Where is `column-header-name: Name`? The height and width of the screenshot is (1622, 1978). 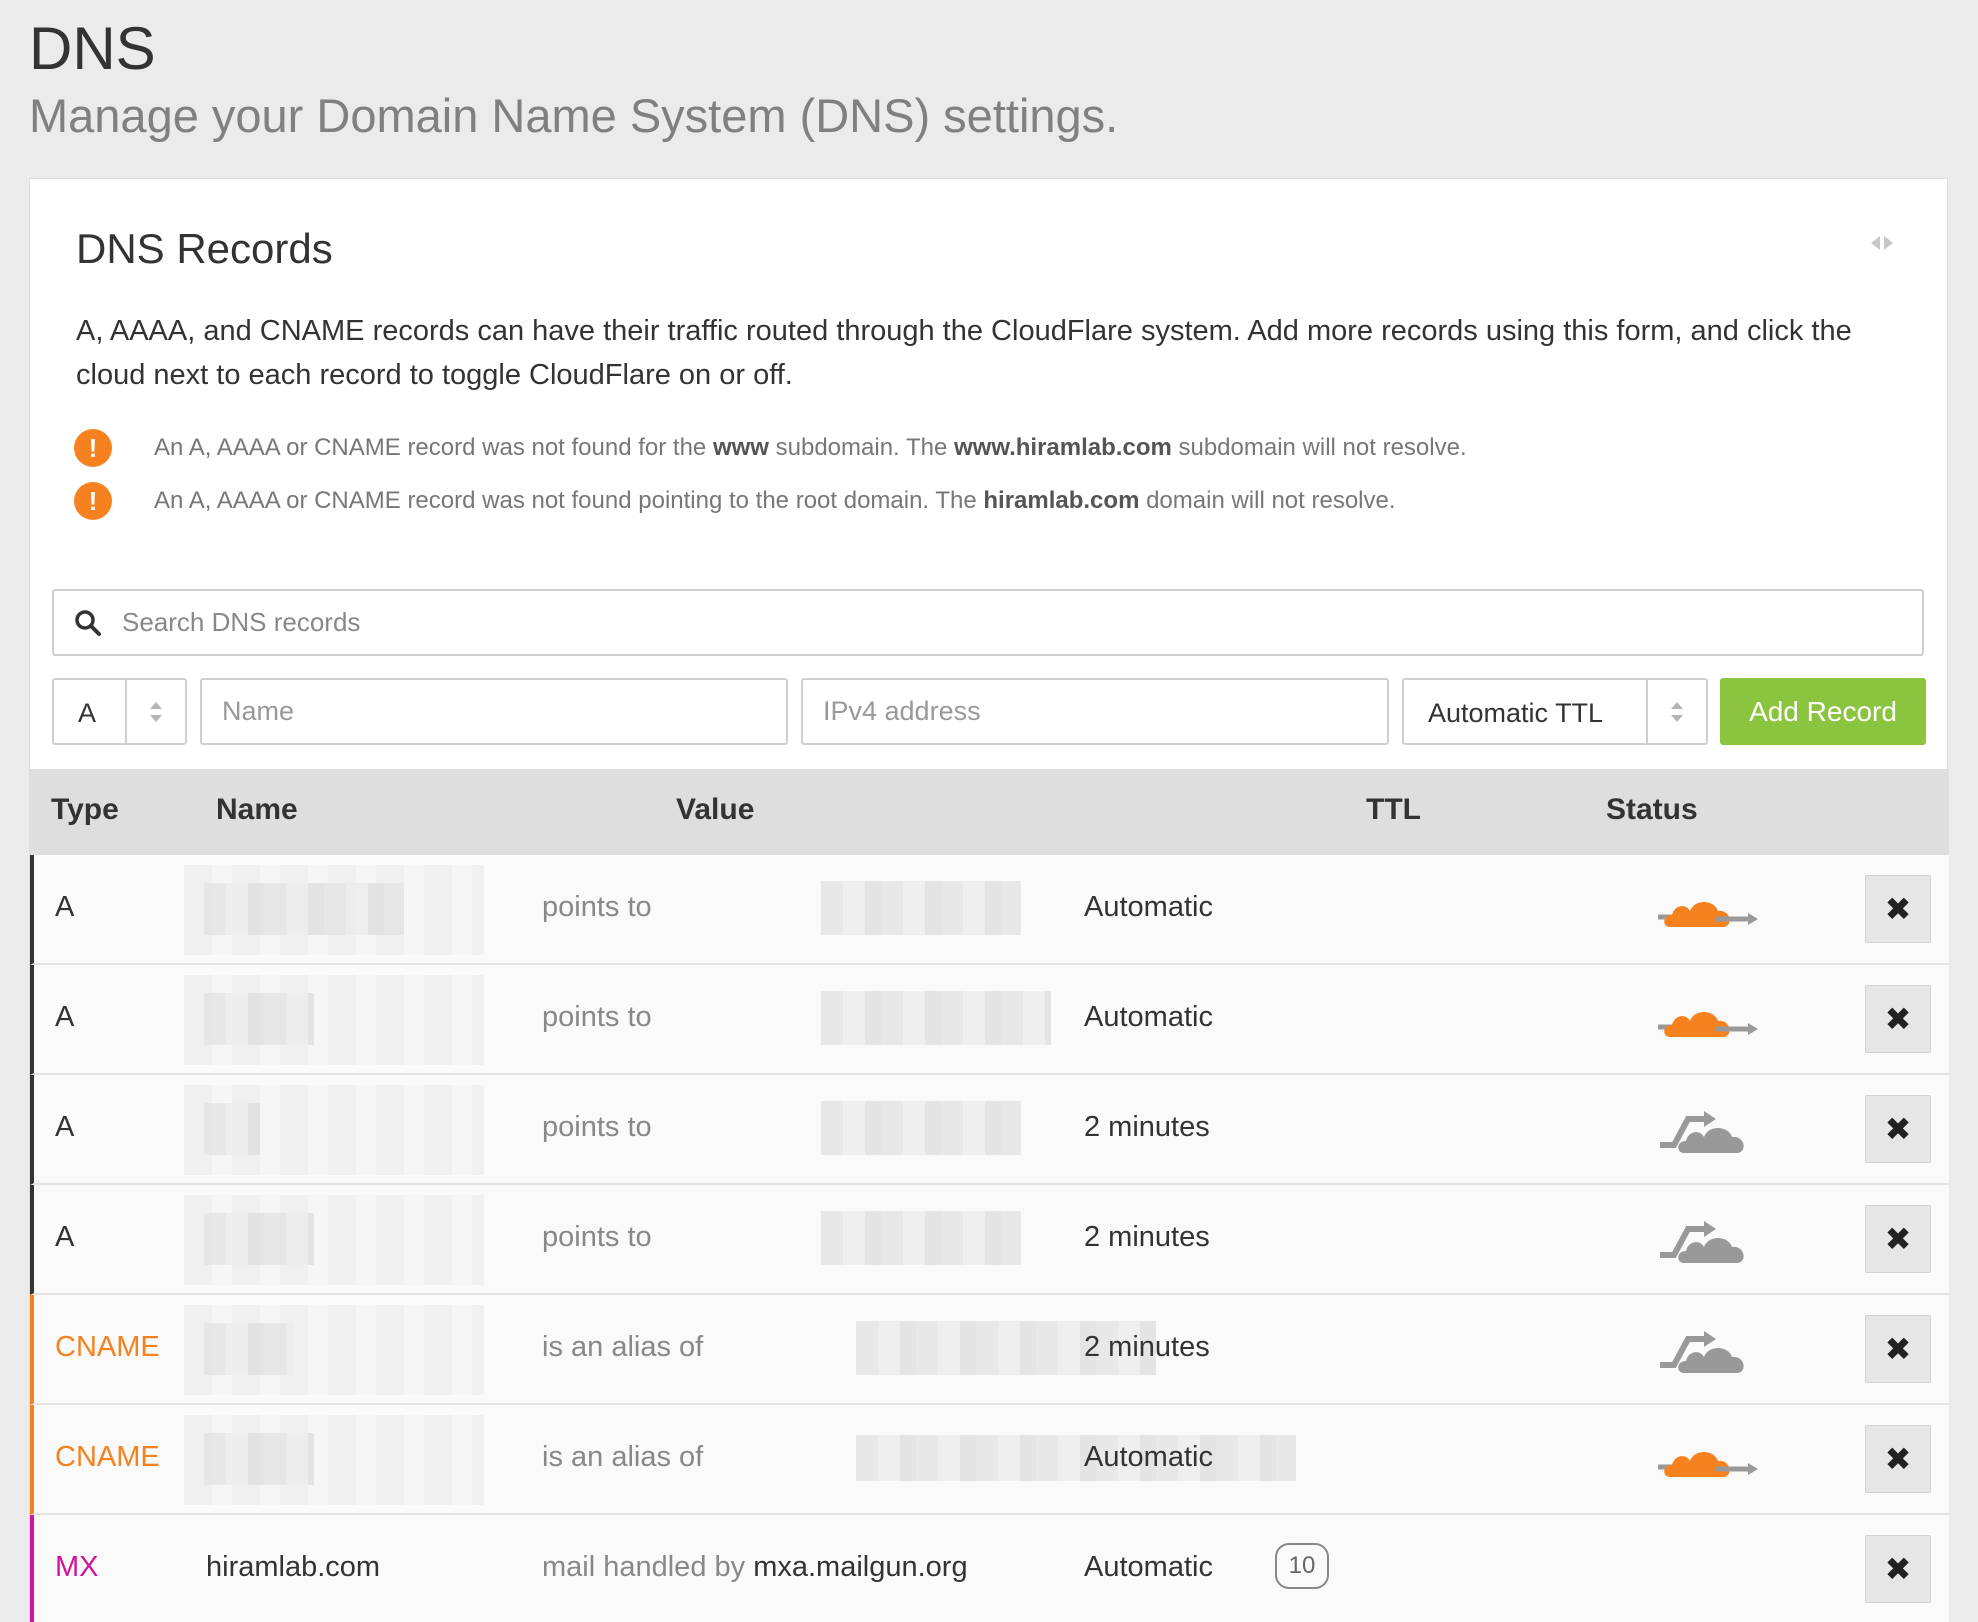
column-header-name: Name is located at coordinates (257, 810).